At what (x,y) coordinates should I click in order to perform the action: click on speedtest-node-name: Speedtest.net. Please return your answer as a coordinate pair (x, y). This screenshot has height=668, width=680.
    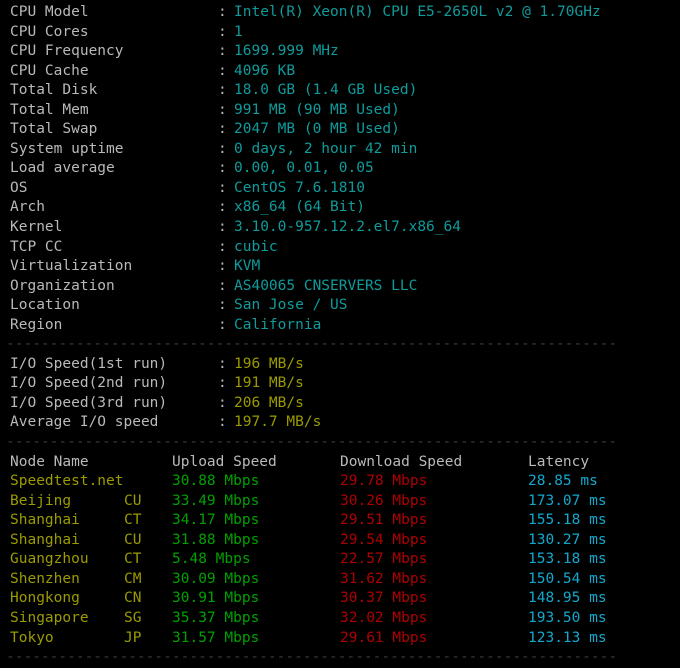
    Looking at the image, I should click on (67, 481).